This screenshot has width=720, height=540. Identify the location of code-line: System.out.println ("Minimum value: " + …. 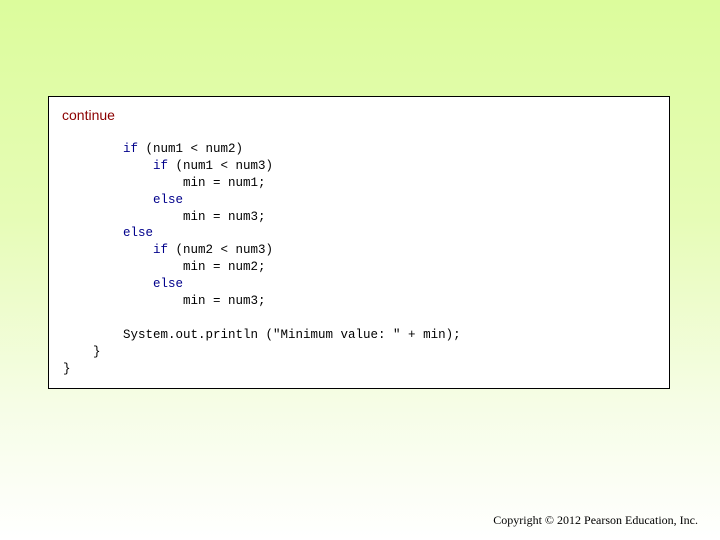
(262, 335).